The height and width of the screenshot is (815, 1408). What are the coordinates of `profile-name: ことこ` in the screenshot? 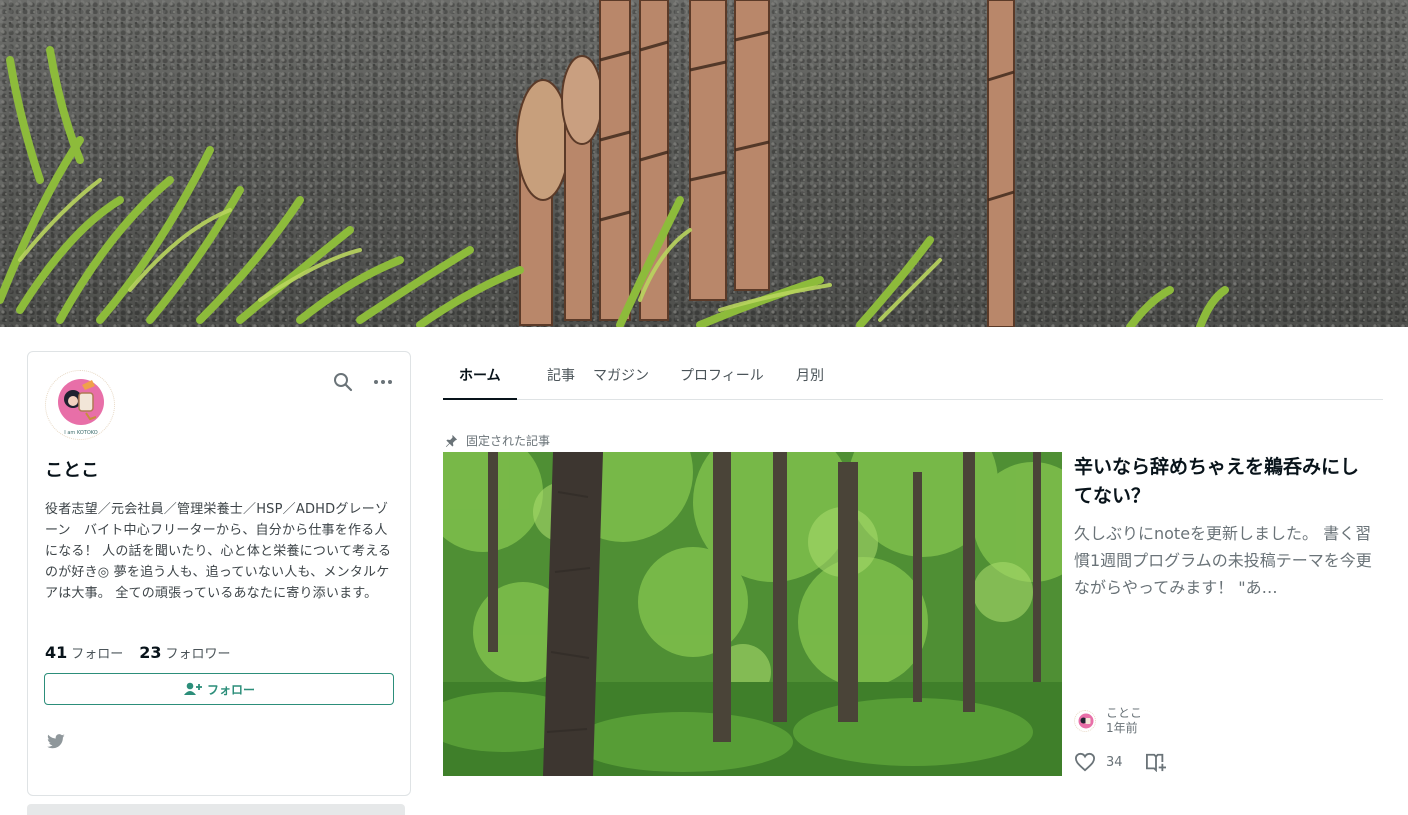 It's located at (72, 470).